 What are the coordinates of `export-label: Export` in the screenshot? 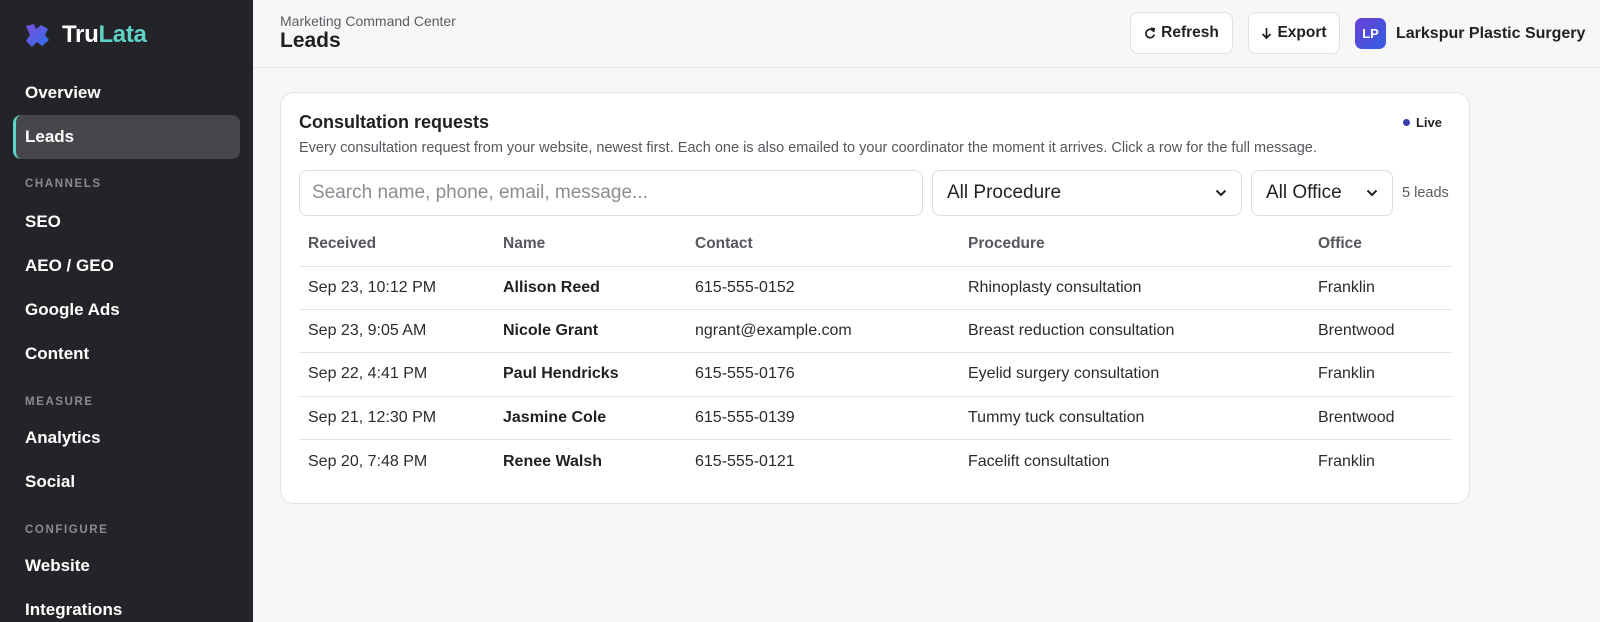 It's located at (1302, 32).